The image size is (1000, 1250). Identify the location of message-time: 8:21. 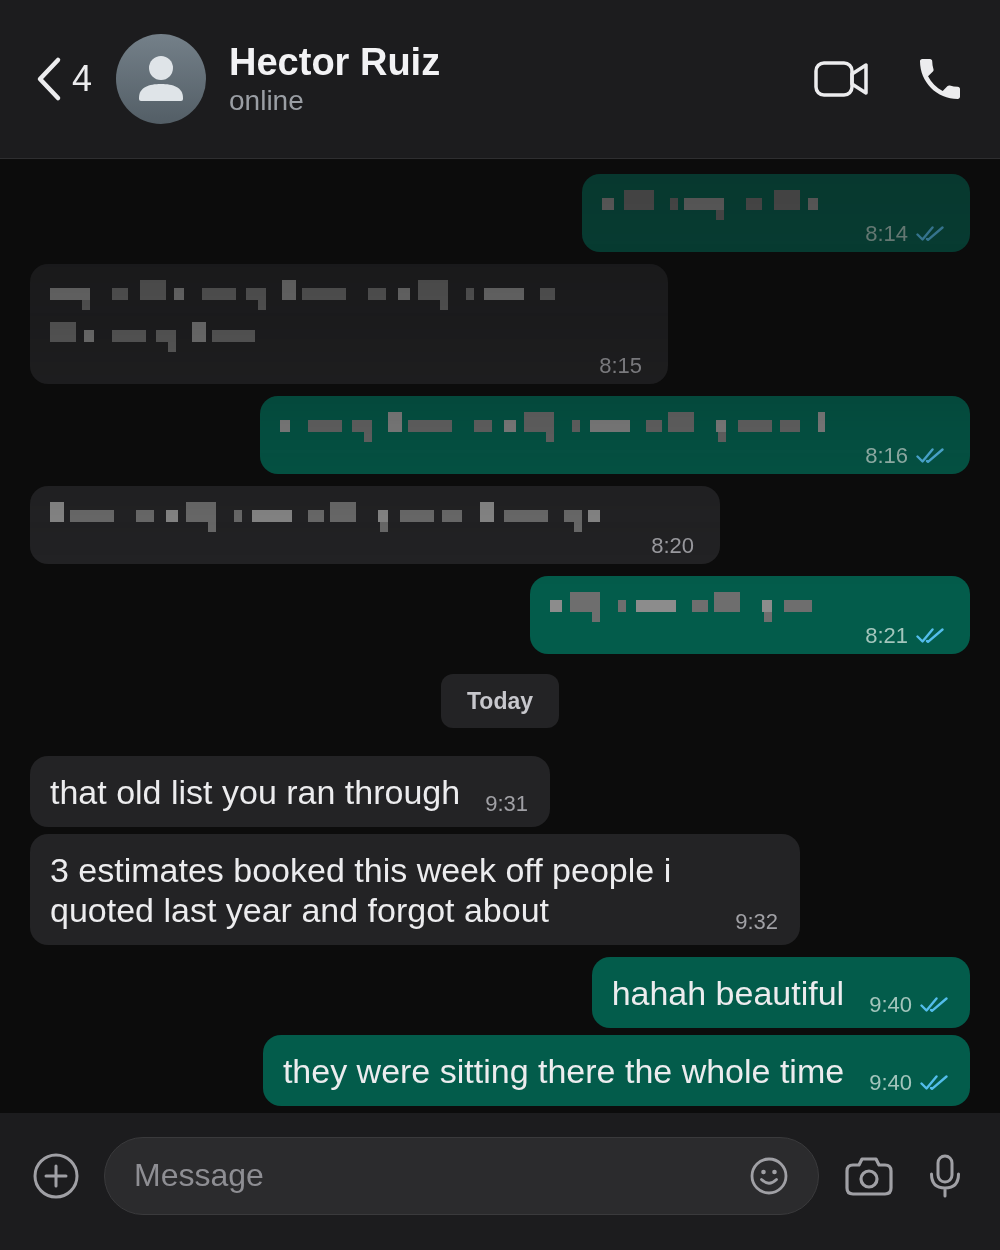
(886, 636).